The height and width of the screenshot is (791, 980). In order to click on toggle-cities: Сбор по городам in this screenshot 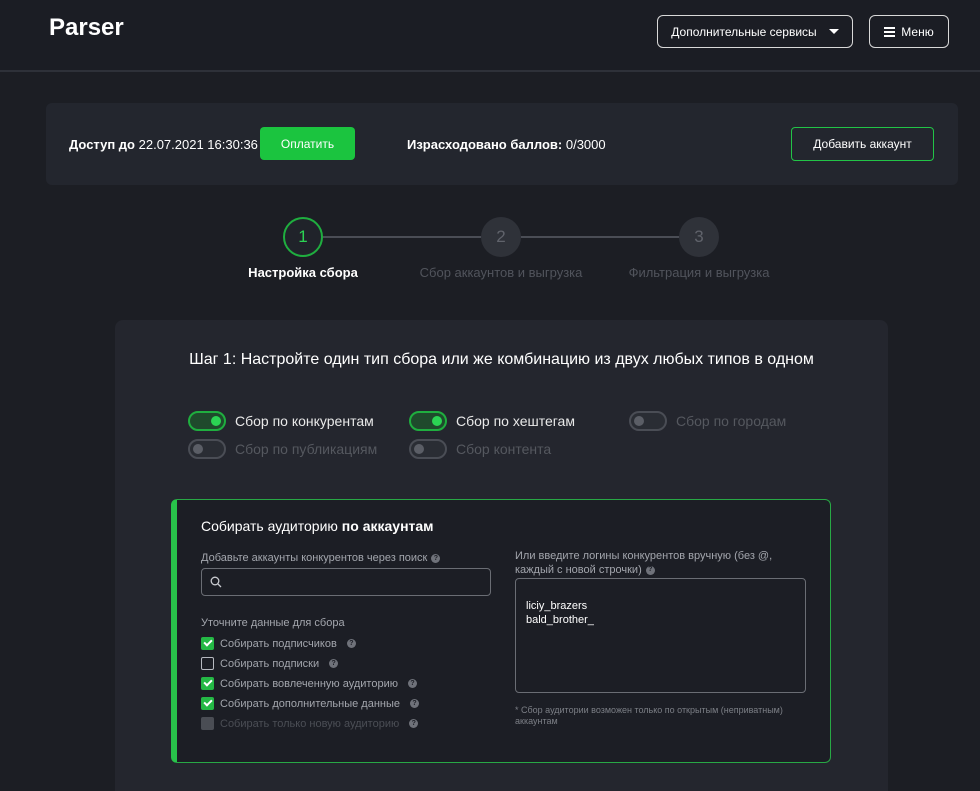, I will do `click(707, 421)`.